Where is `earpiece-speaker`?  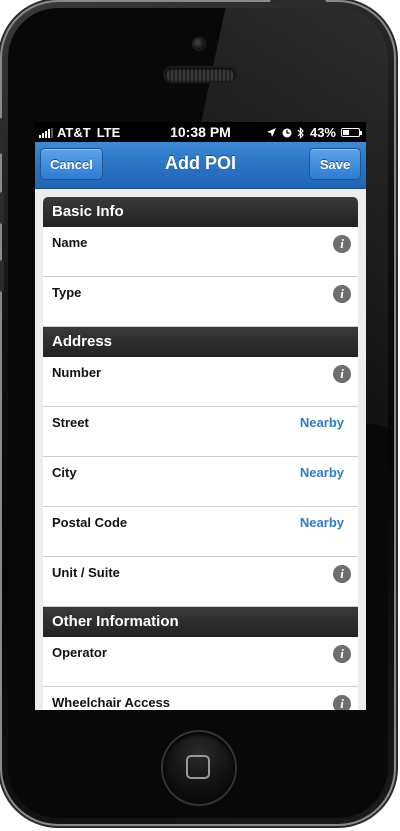 earpiece-speaker is located at coordinates (200, 74).